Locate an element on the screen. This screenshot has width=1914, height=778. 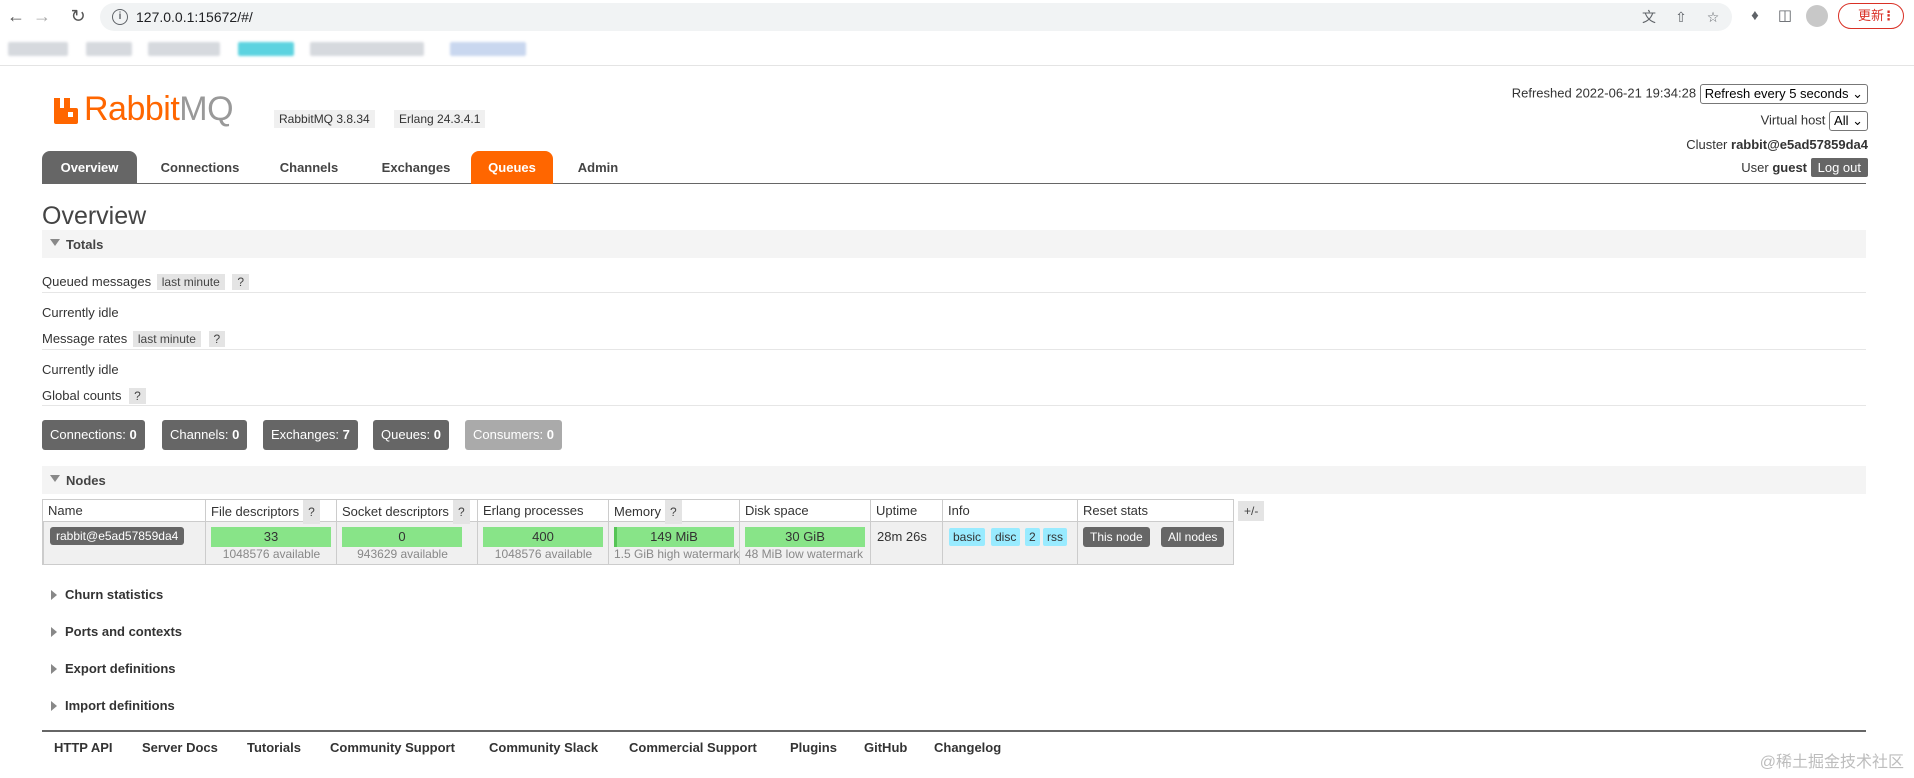
node-name-link: rabbit@e5ad57859da4 is located at coordinates (117, 536).